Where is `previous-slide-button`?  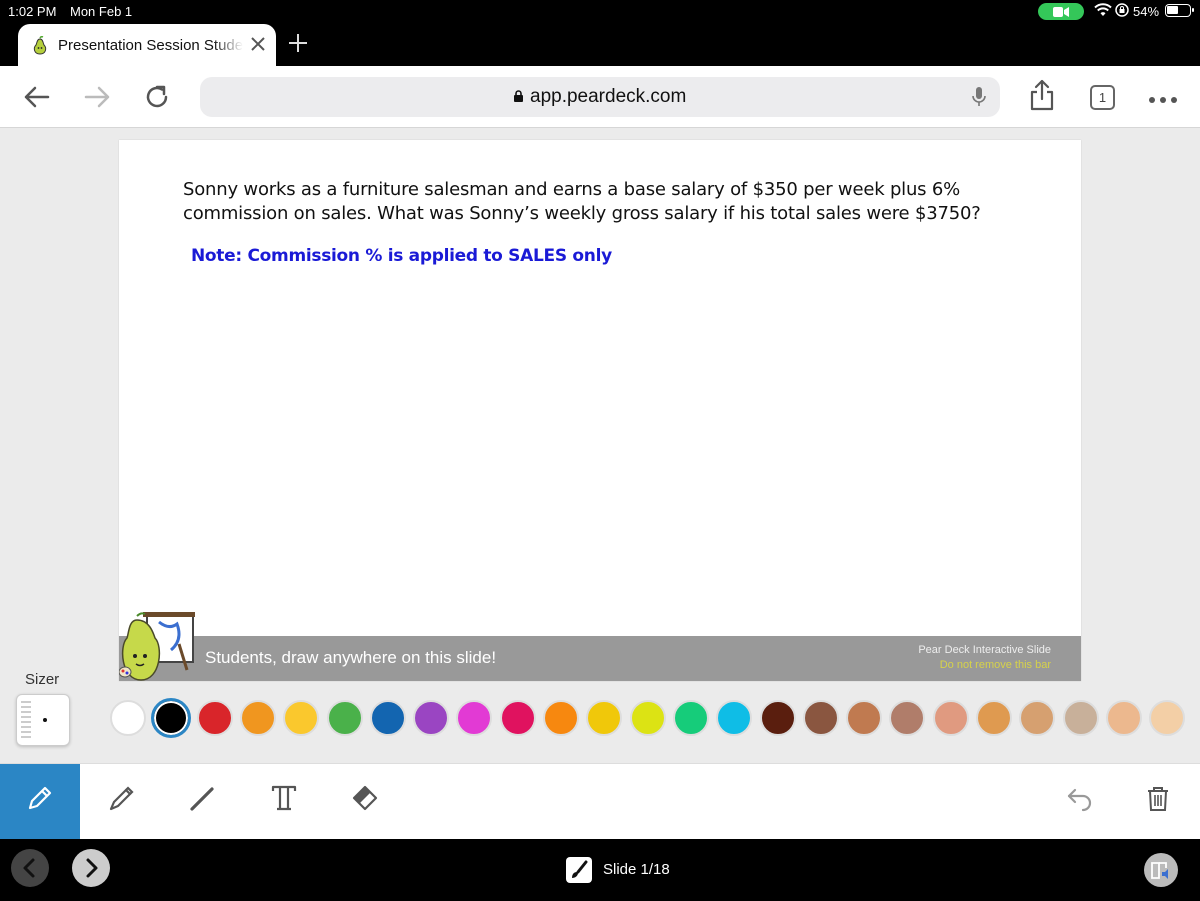 previous-slide-button is located at coordinates (30, 868).